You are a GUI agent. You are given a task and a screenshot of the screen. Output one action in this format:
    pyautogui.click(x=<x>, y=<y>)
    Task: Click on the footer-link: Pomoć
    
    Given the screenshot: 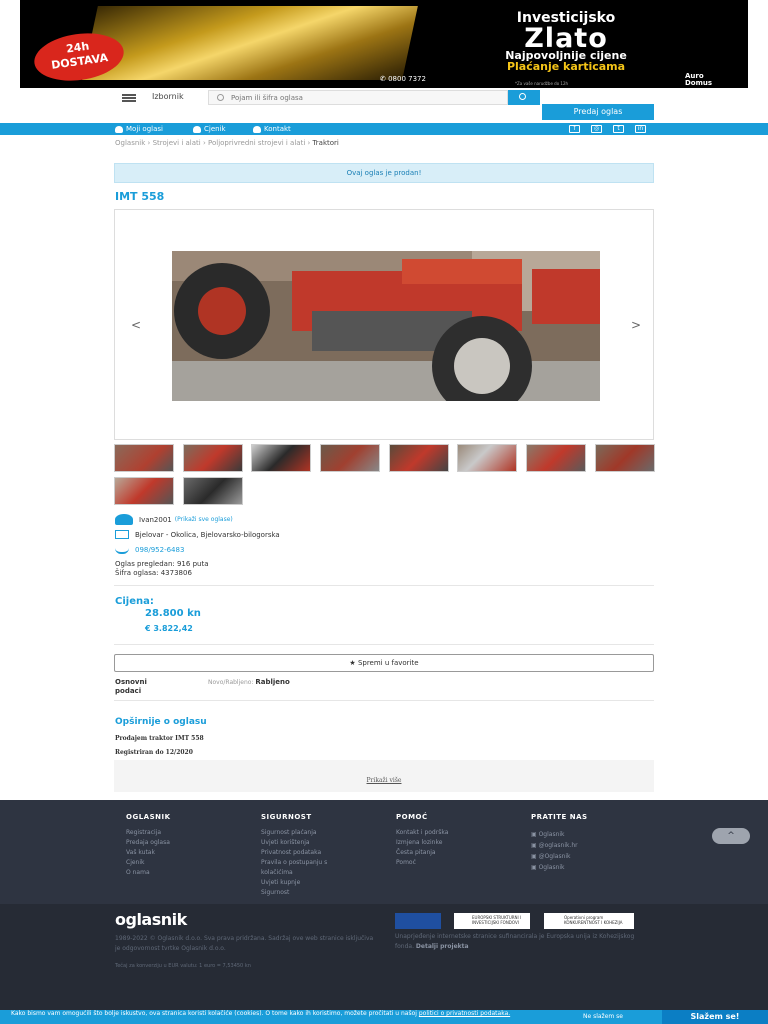 What is the action you would take?
    pyautogui.click(x=422, y=863)
    